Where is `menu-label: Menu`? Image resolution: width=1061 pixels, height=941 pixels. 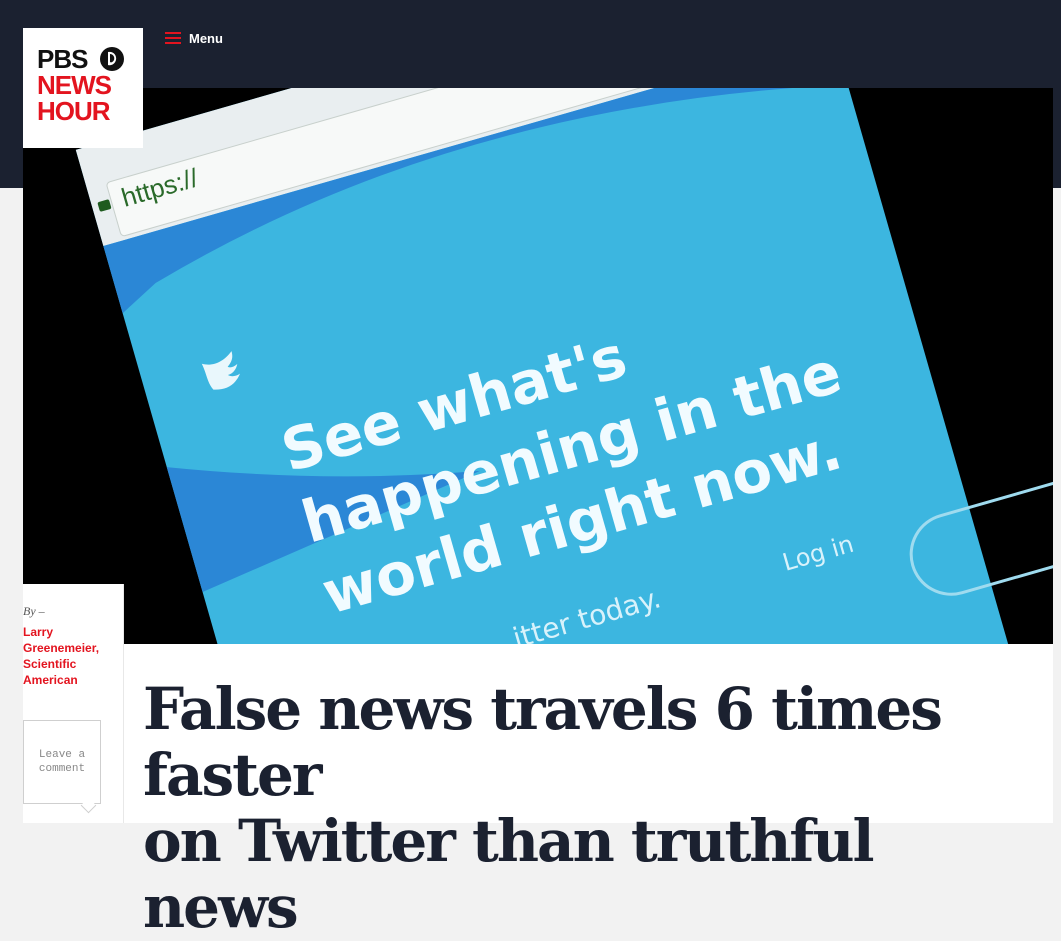 menu-label: Menu is located at coordinates (206, 38).